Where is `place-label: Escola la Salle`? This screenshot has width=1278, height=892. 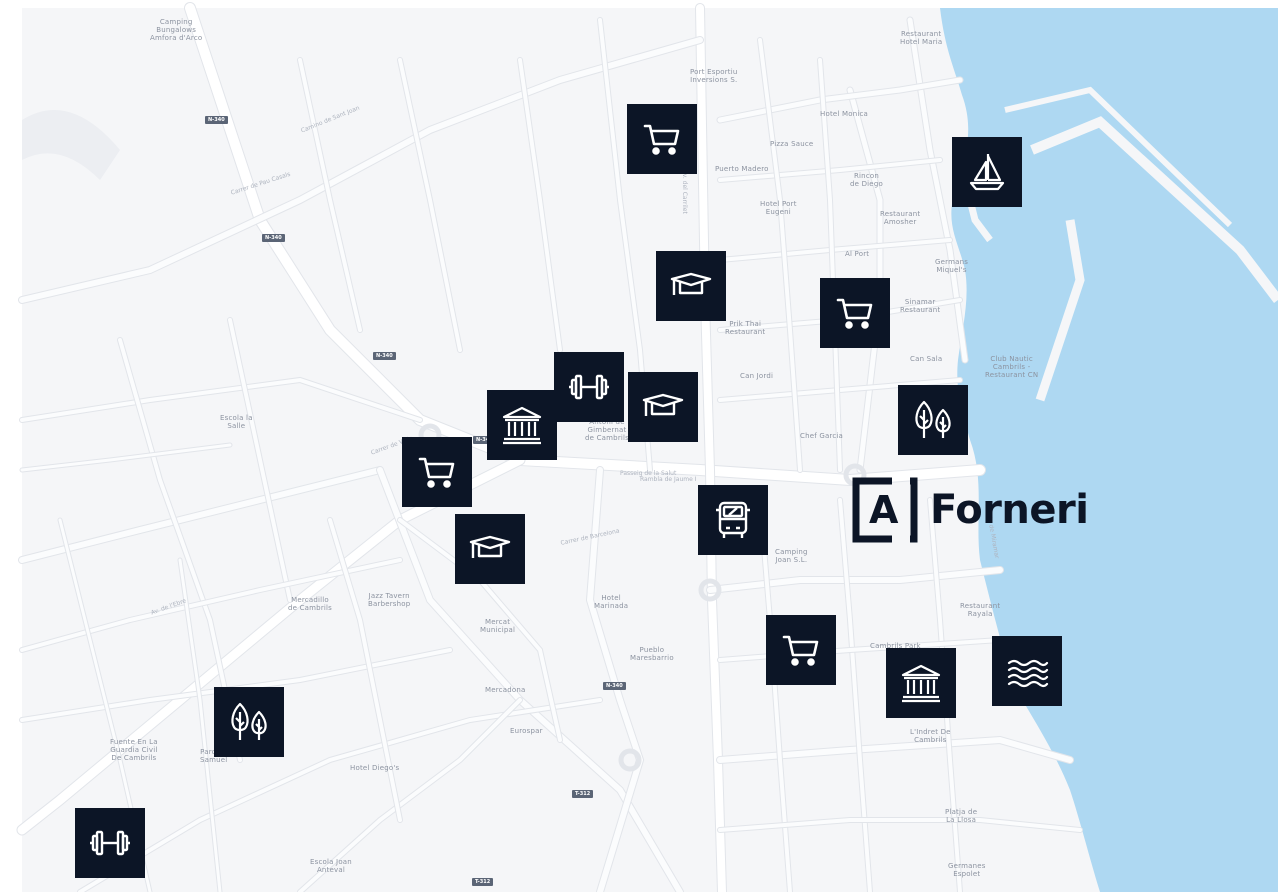 place-label: Escola la Salle is located at coordinates (236, 422).